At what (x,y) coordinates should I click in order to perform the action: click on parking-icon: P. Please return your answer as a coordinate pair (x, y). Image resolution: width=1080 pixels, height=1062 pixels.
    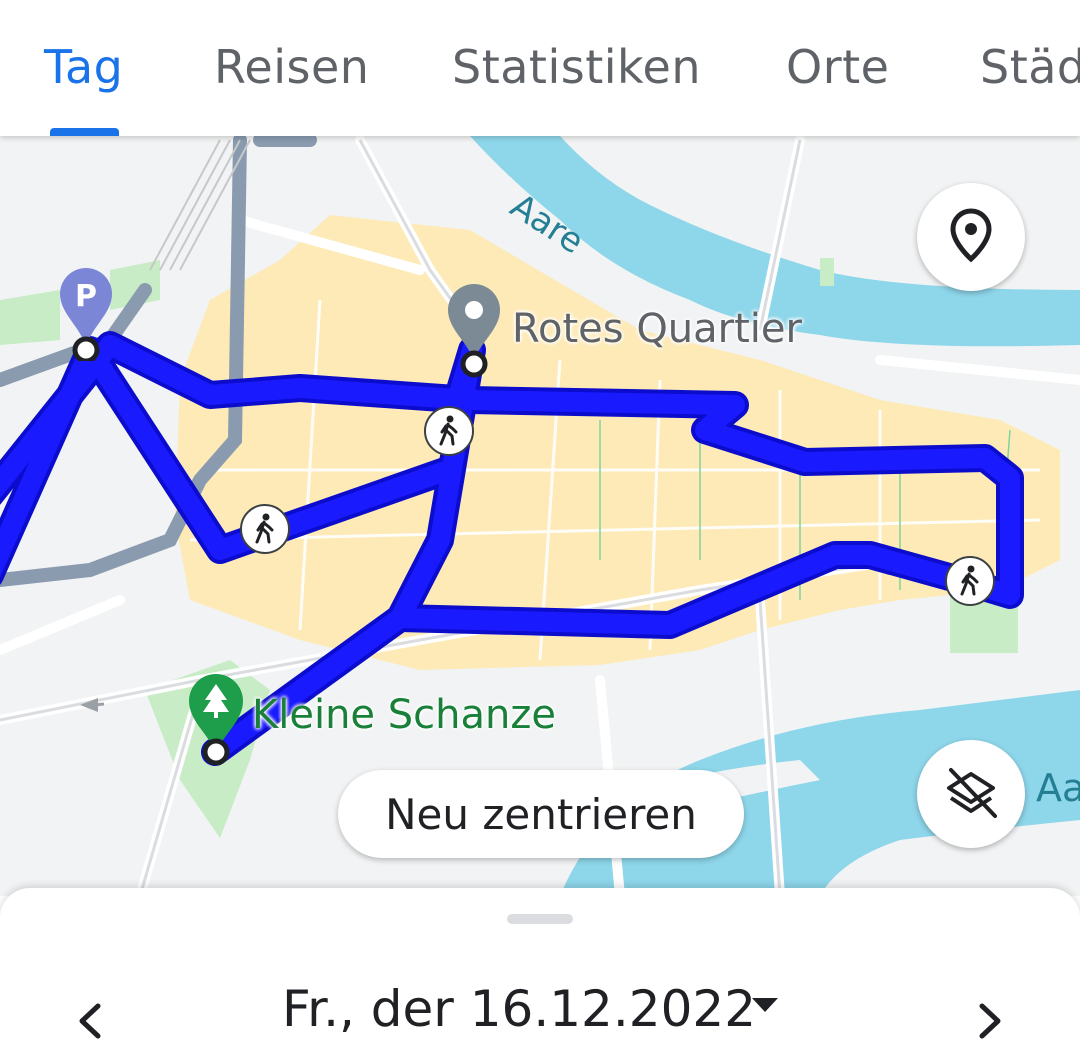
    Looking at the image, I should click on (86, 296).